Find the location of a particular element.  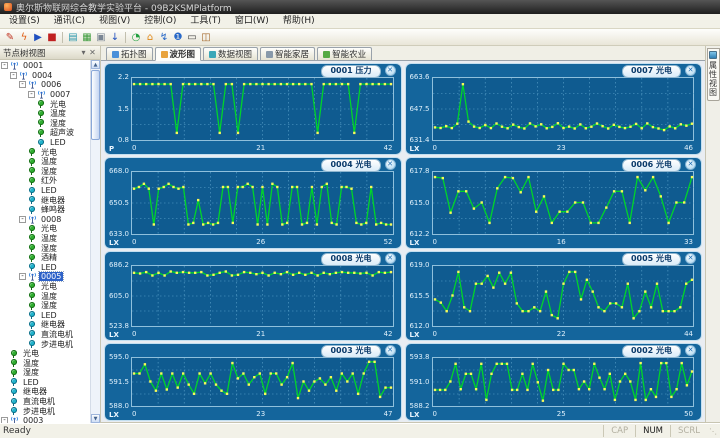

keyboard-icon: ▭ is located at coordinates (192, 37).